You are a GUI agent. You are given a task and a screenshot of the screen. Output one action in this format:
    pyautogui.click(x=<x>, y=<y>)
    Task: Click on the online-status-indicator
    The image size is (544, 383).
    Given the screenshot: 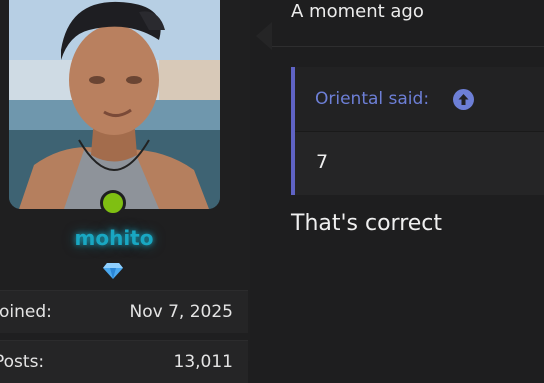 What is the action you would take?
    pyautogui.click(x=113, y=203)
    